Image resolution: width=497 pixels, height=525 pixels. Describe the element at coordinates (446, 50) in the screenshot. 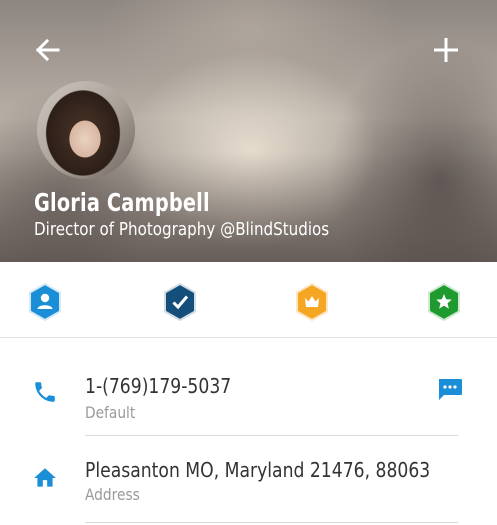

I see `plus-icon` at that location.